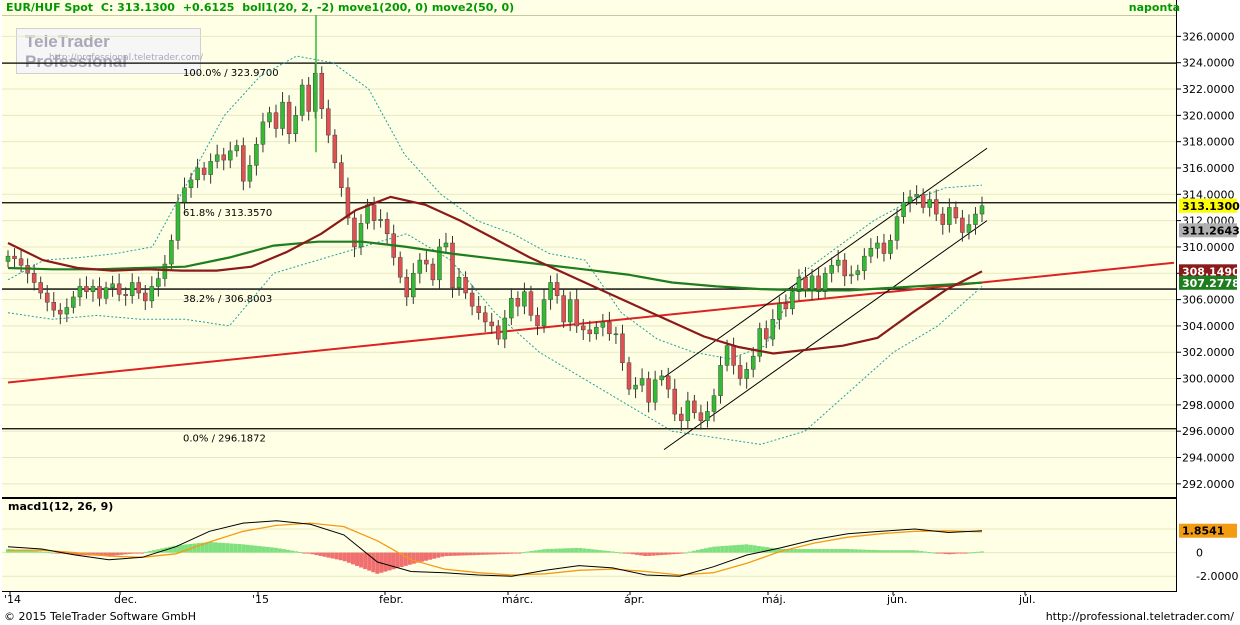  I want to click on macd-y-tick-label: 0, so click(1199, 553).